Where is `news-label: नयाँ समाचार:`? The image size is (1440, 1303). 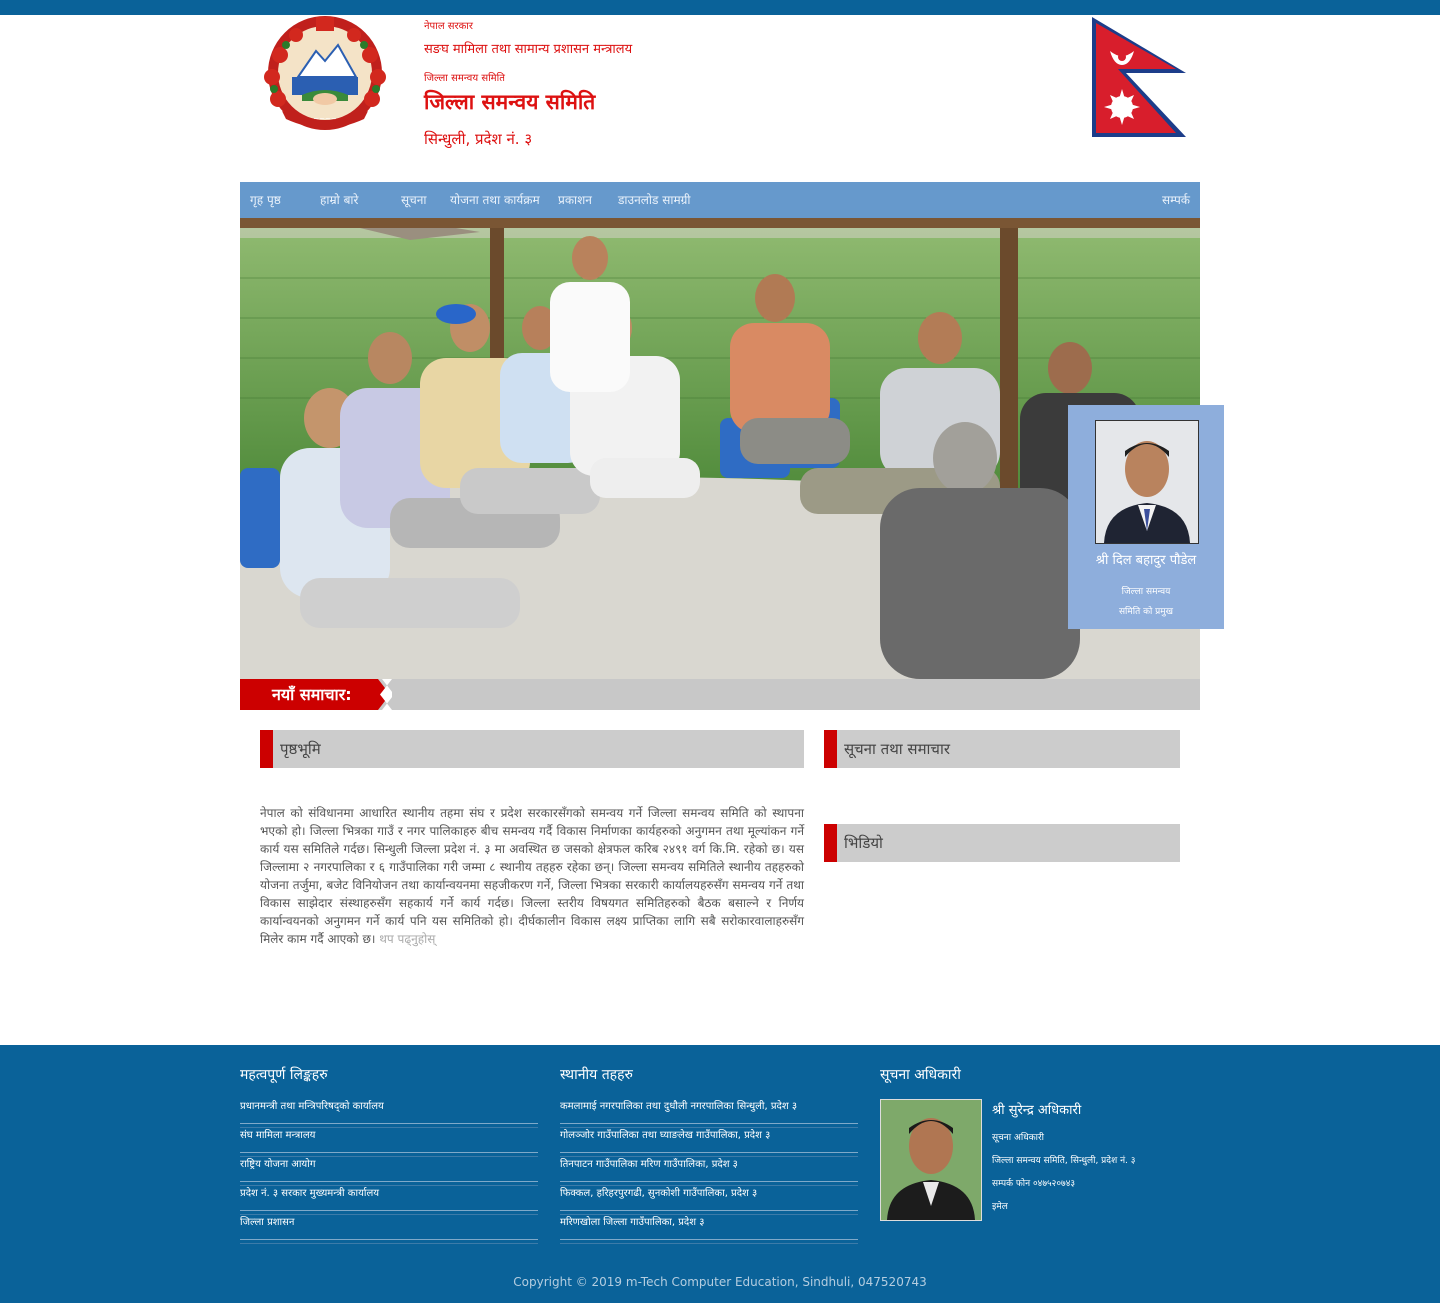 news-label: नयाँ समाचार: is located at coordinates (317, 694).